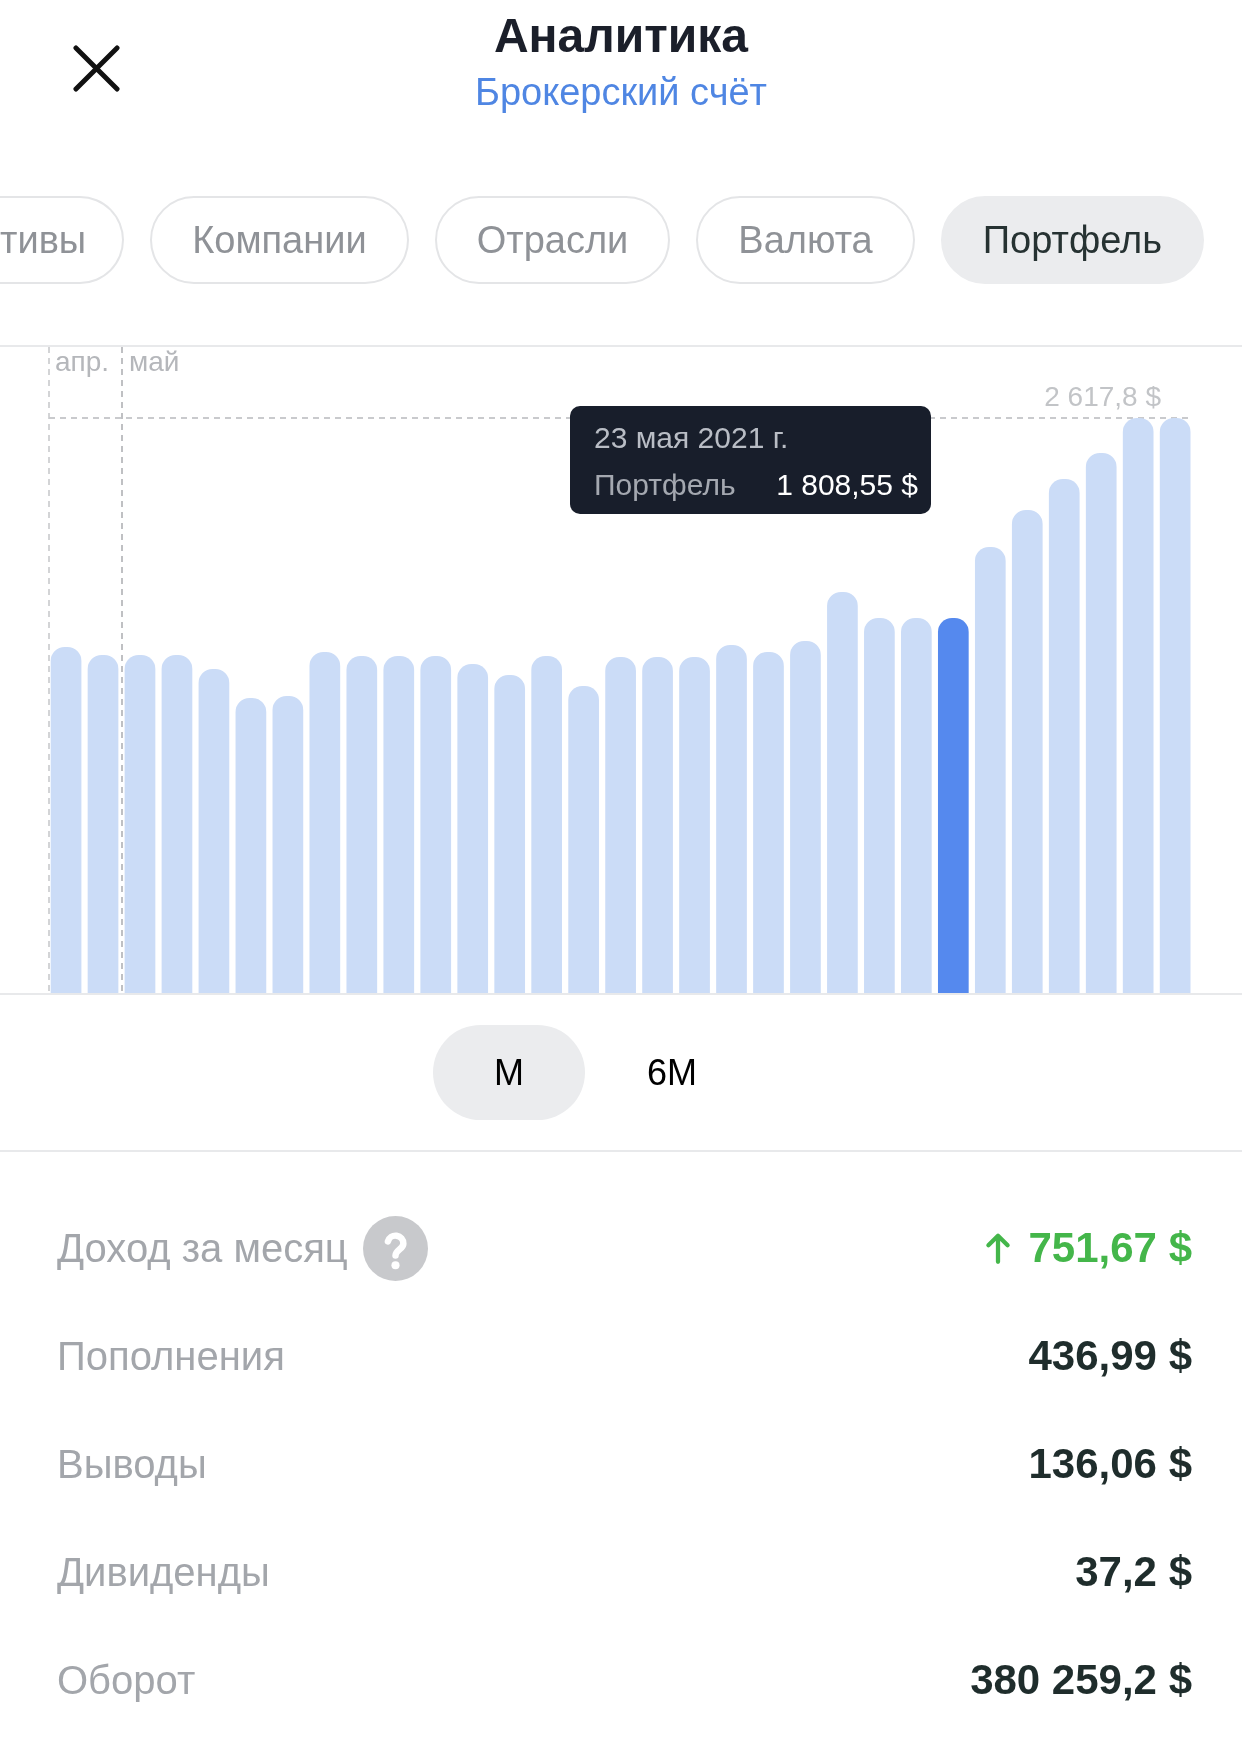 The width and height of the screenshot is (1242, 1742). I want to click on tooltip-series-label: Портфель, so click(665, 485).